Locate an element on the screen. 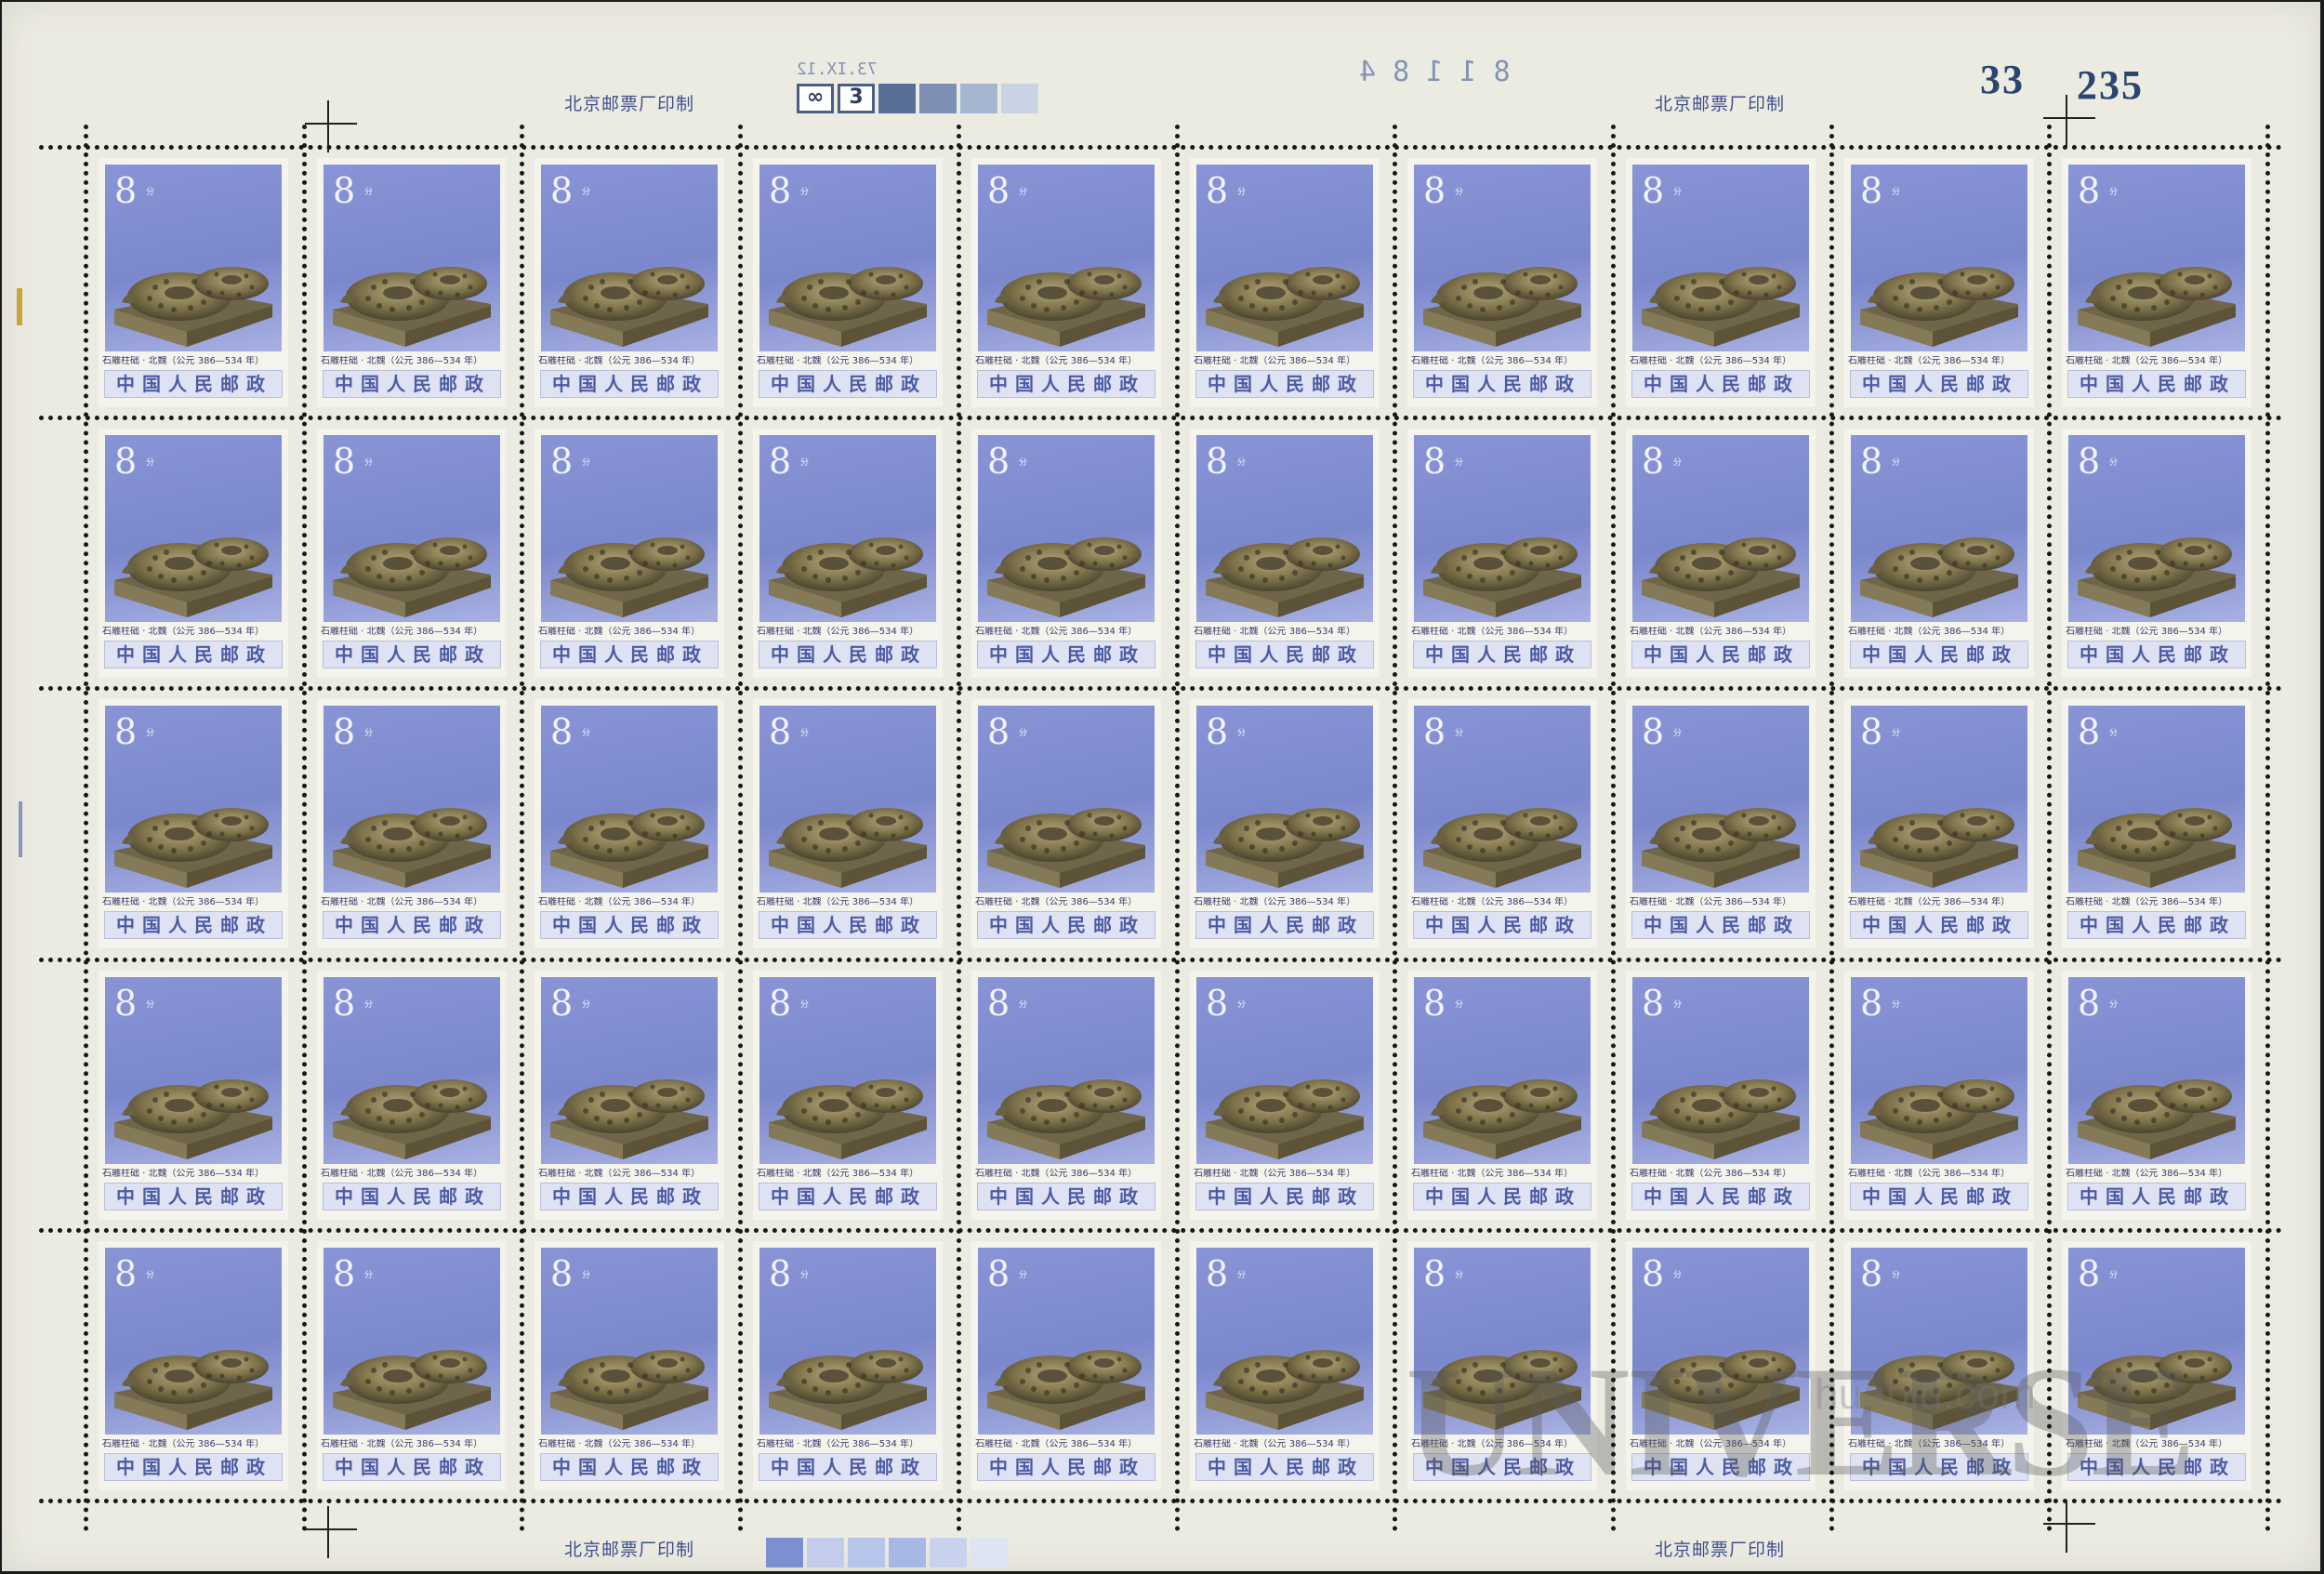  colorbar-glyph-infinity: ∞ is located at coordinates (815, 98).